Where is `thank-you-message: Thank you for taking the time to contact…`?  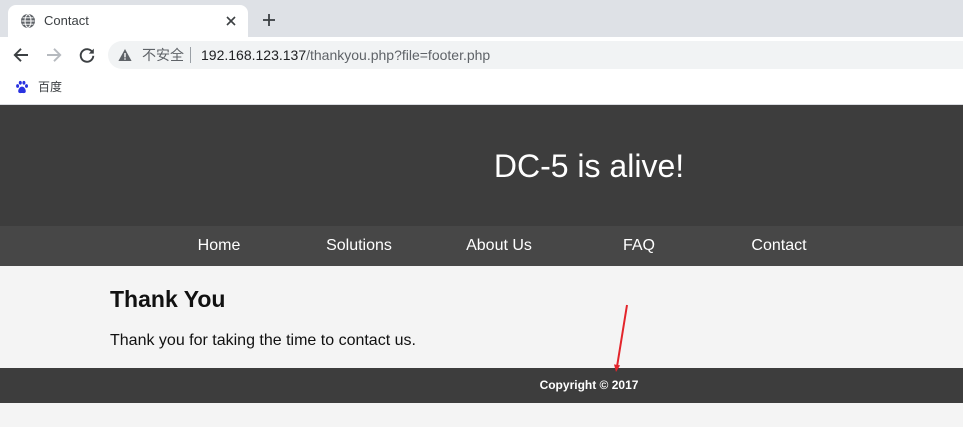 thank-you-message: Thank you for taking the time to contact… is located at coordinates (263, 340).